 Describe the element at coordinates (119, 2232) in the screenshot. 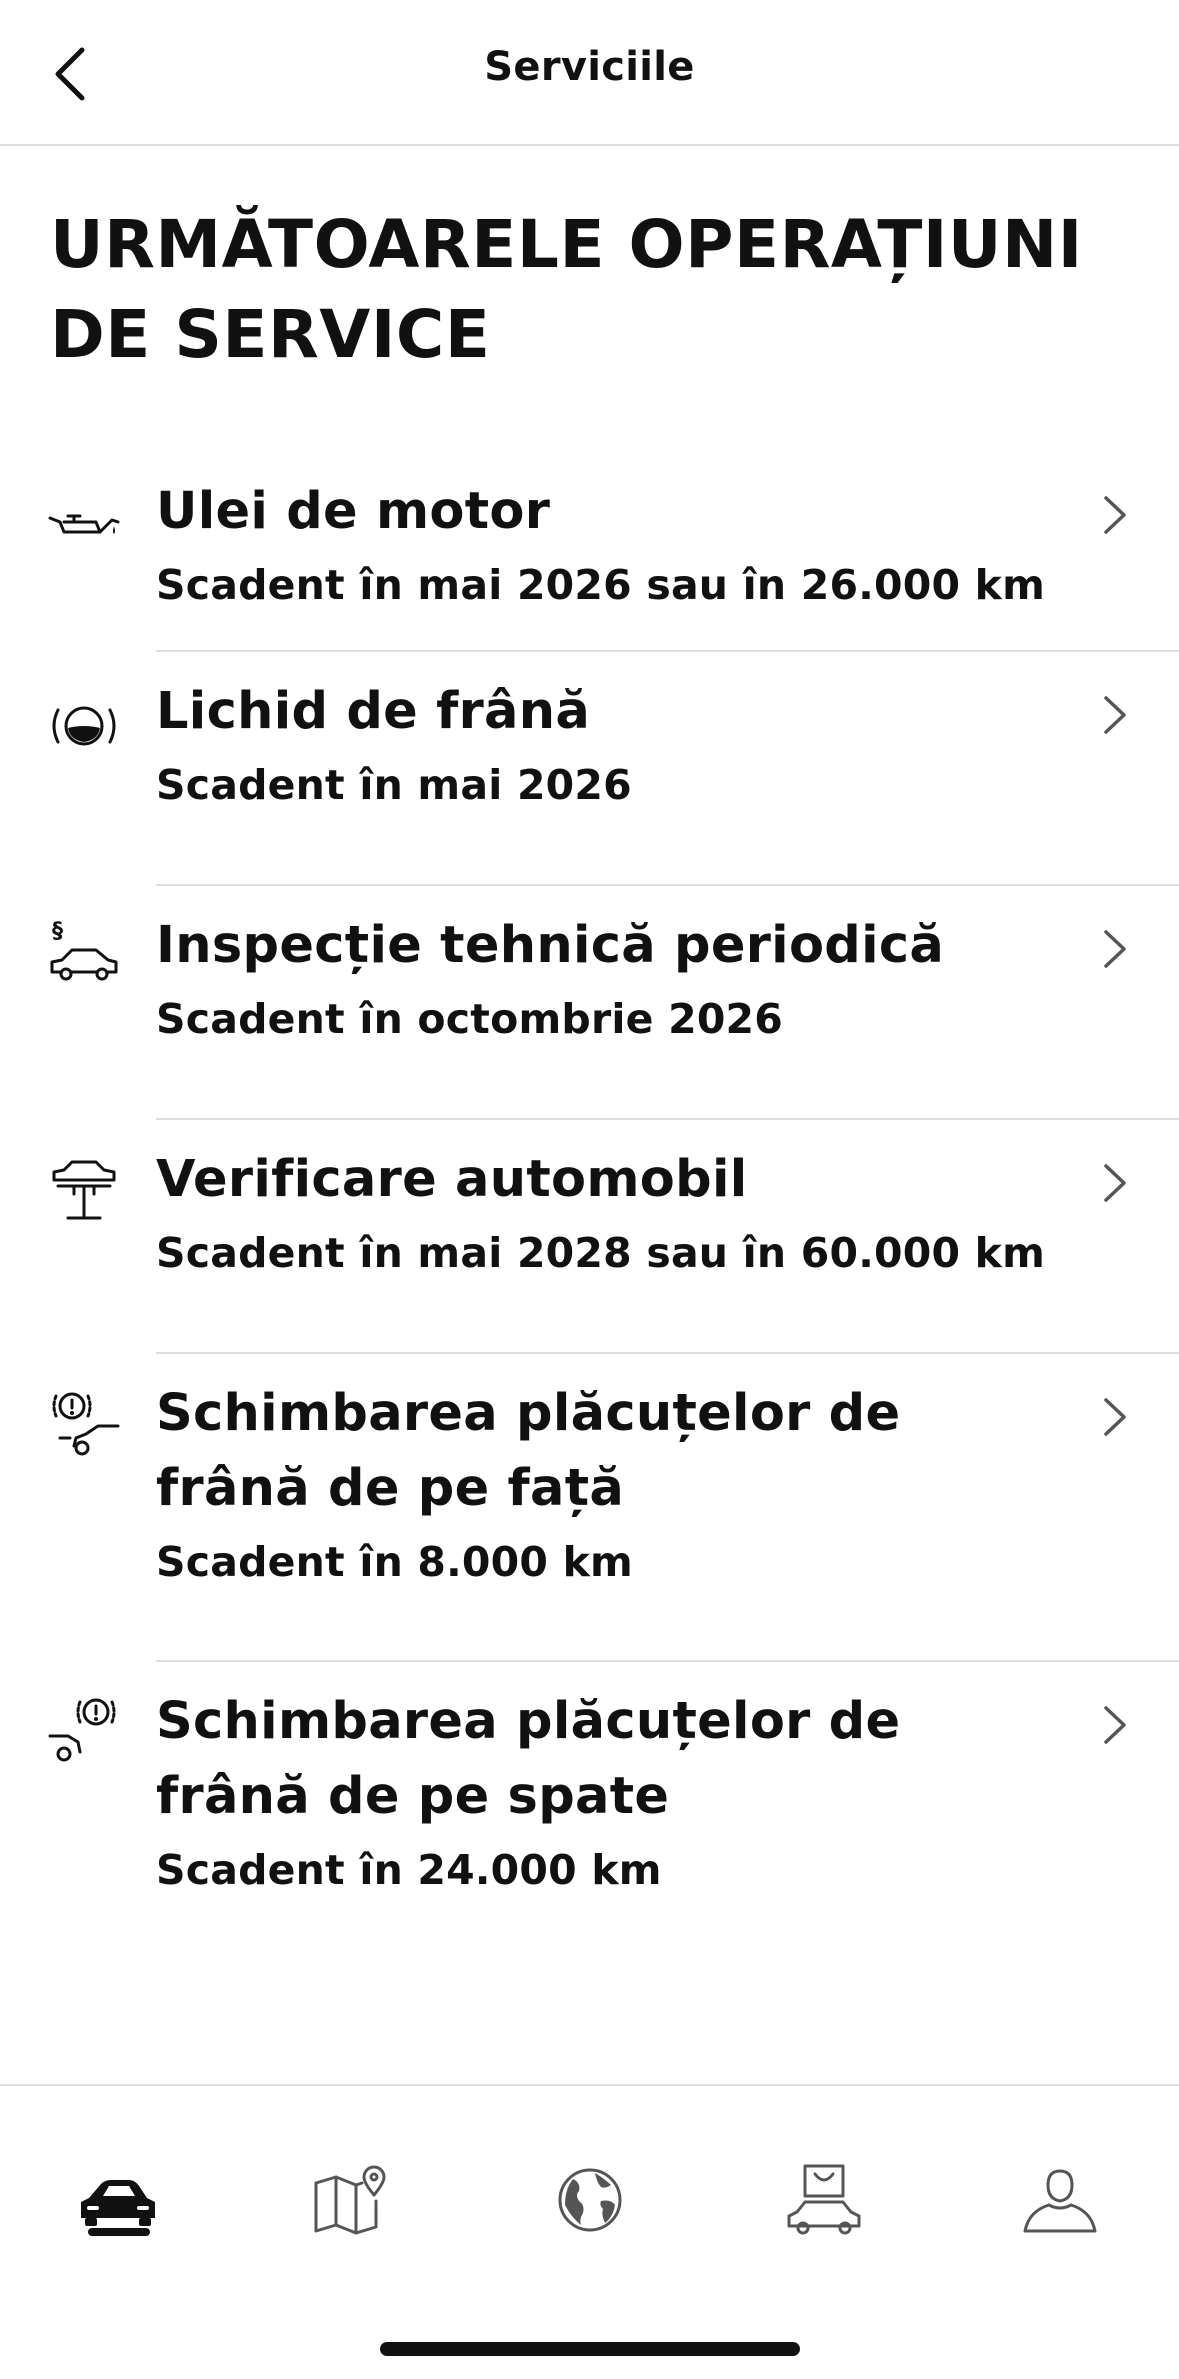

I see `active-tab-indicator` at that location.